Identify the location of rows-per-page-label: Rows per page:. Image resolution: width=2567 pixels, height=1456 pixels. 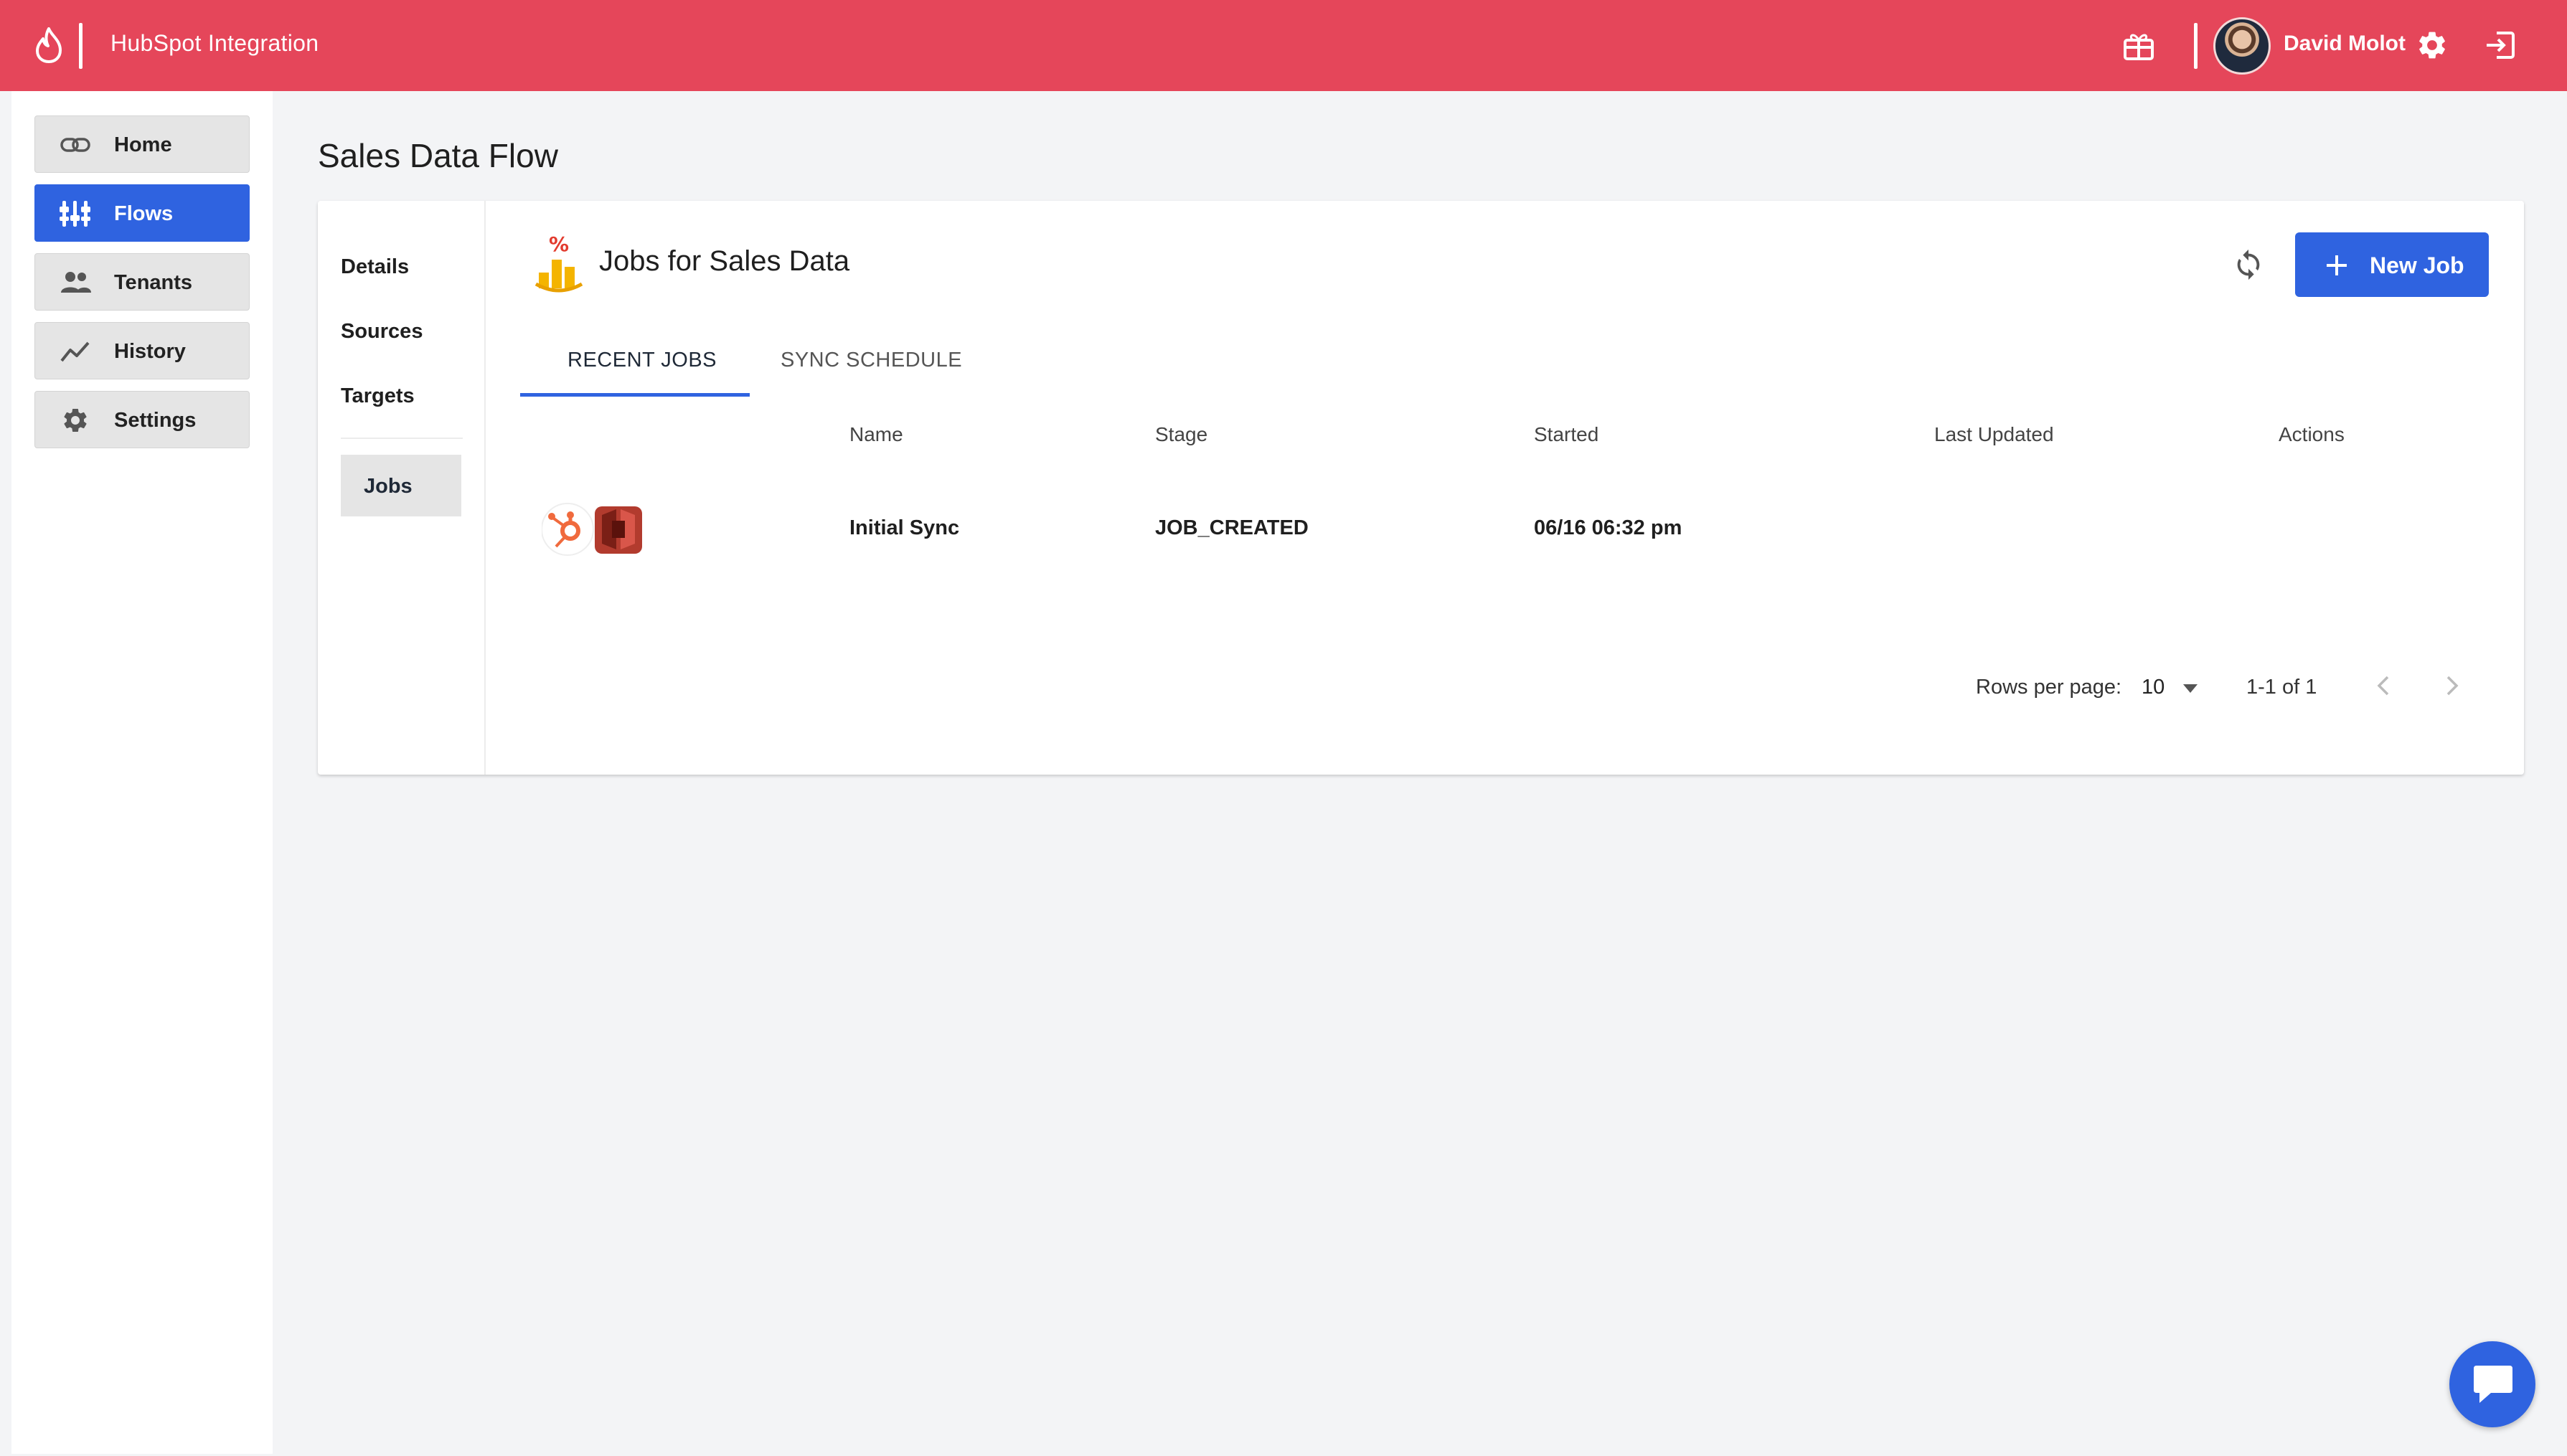
(2049, 687).